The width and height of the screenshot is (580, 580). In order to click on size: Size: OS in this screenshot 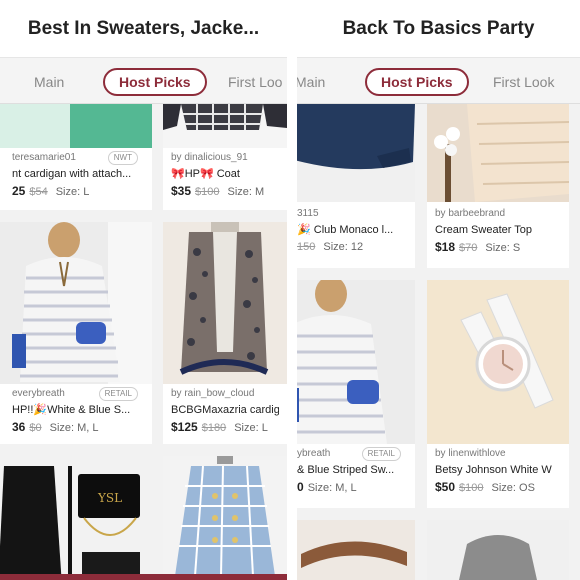, I will do `click(513, 488)`.